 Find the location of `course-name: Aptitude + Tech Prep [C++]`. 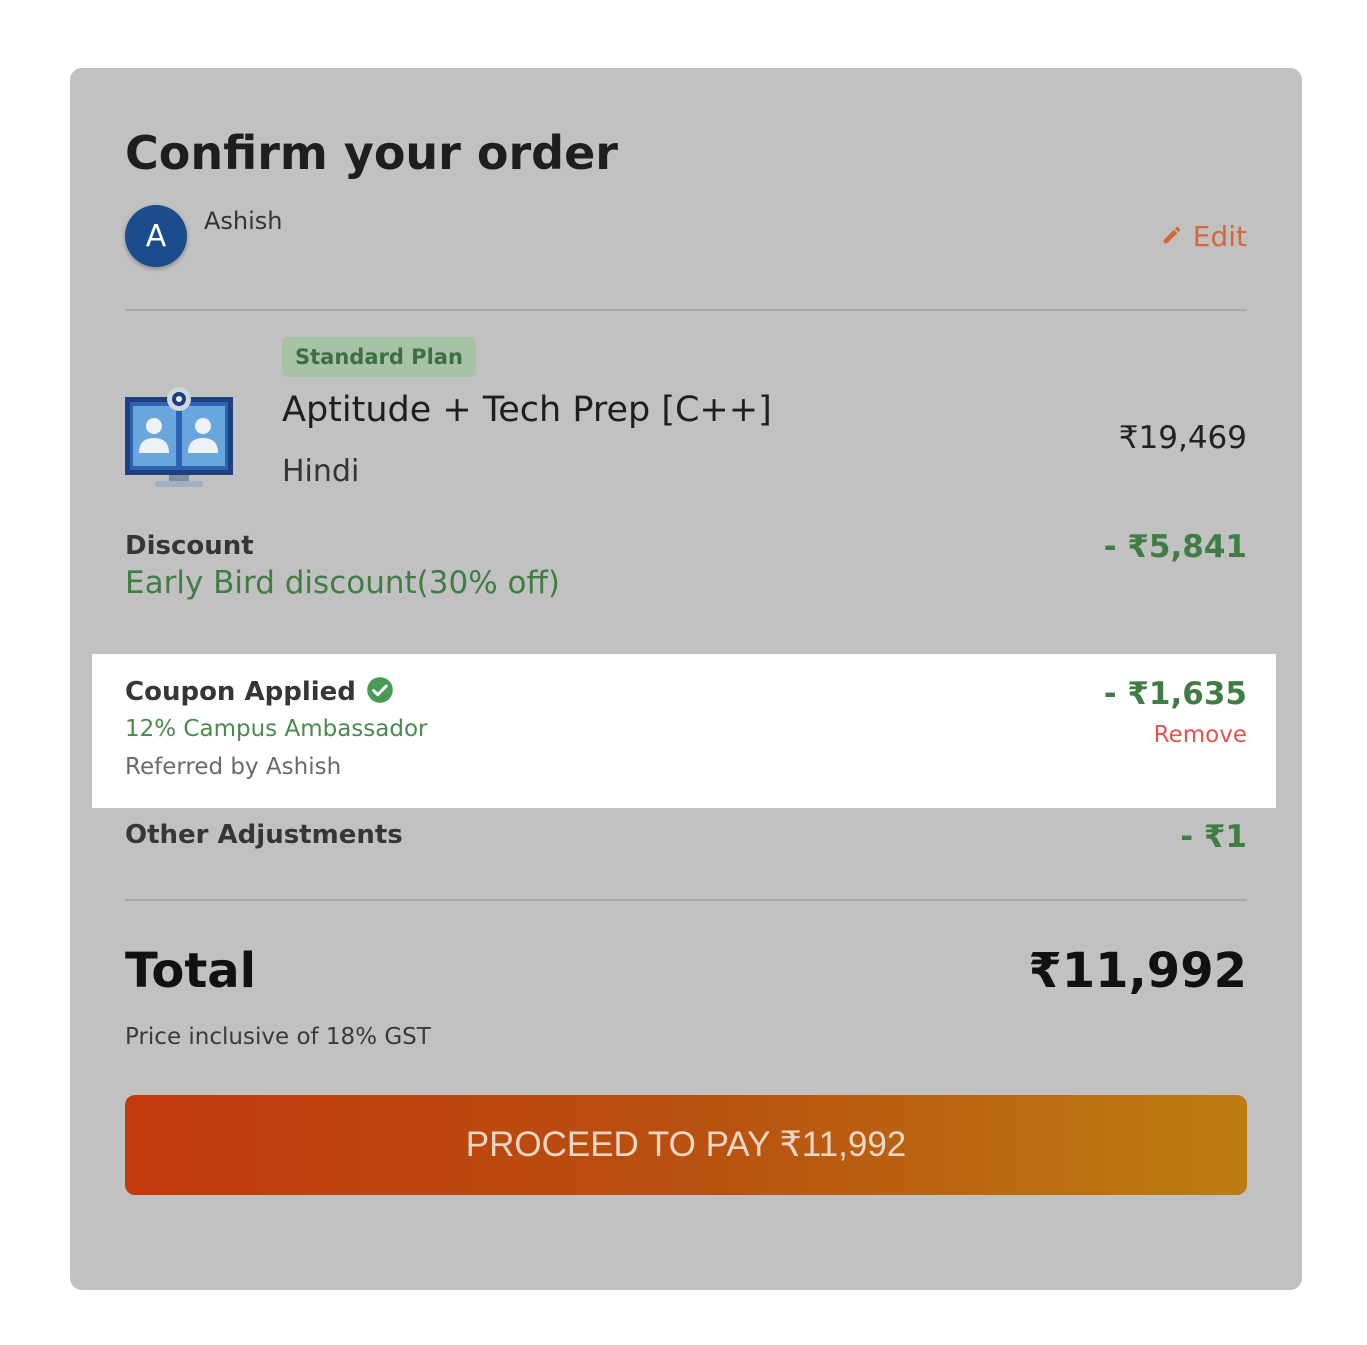

course-name: Aptitude + Tech Prep [C++] is located at coordinates (527, 410).